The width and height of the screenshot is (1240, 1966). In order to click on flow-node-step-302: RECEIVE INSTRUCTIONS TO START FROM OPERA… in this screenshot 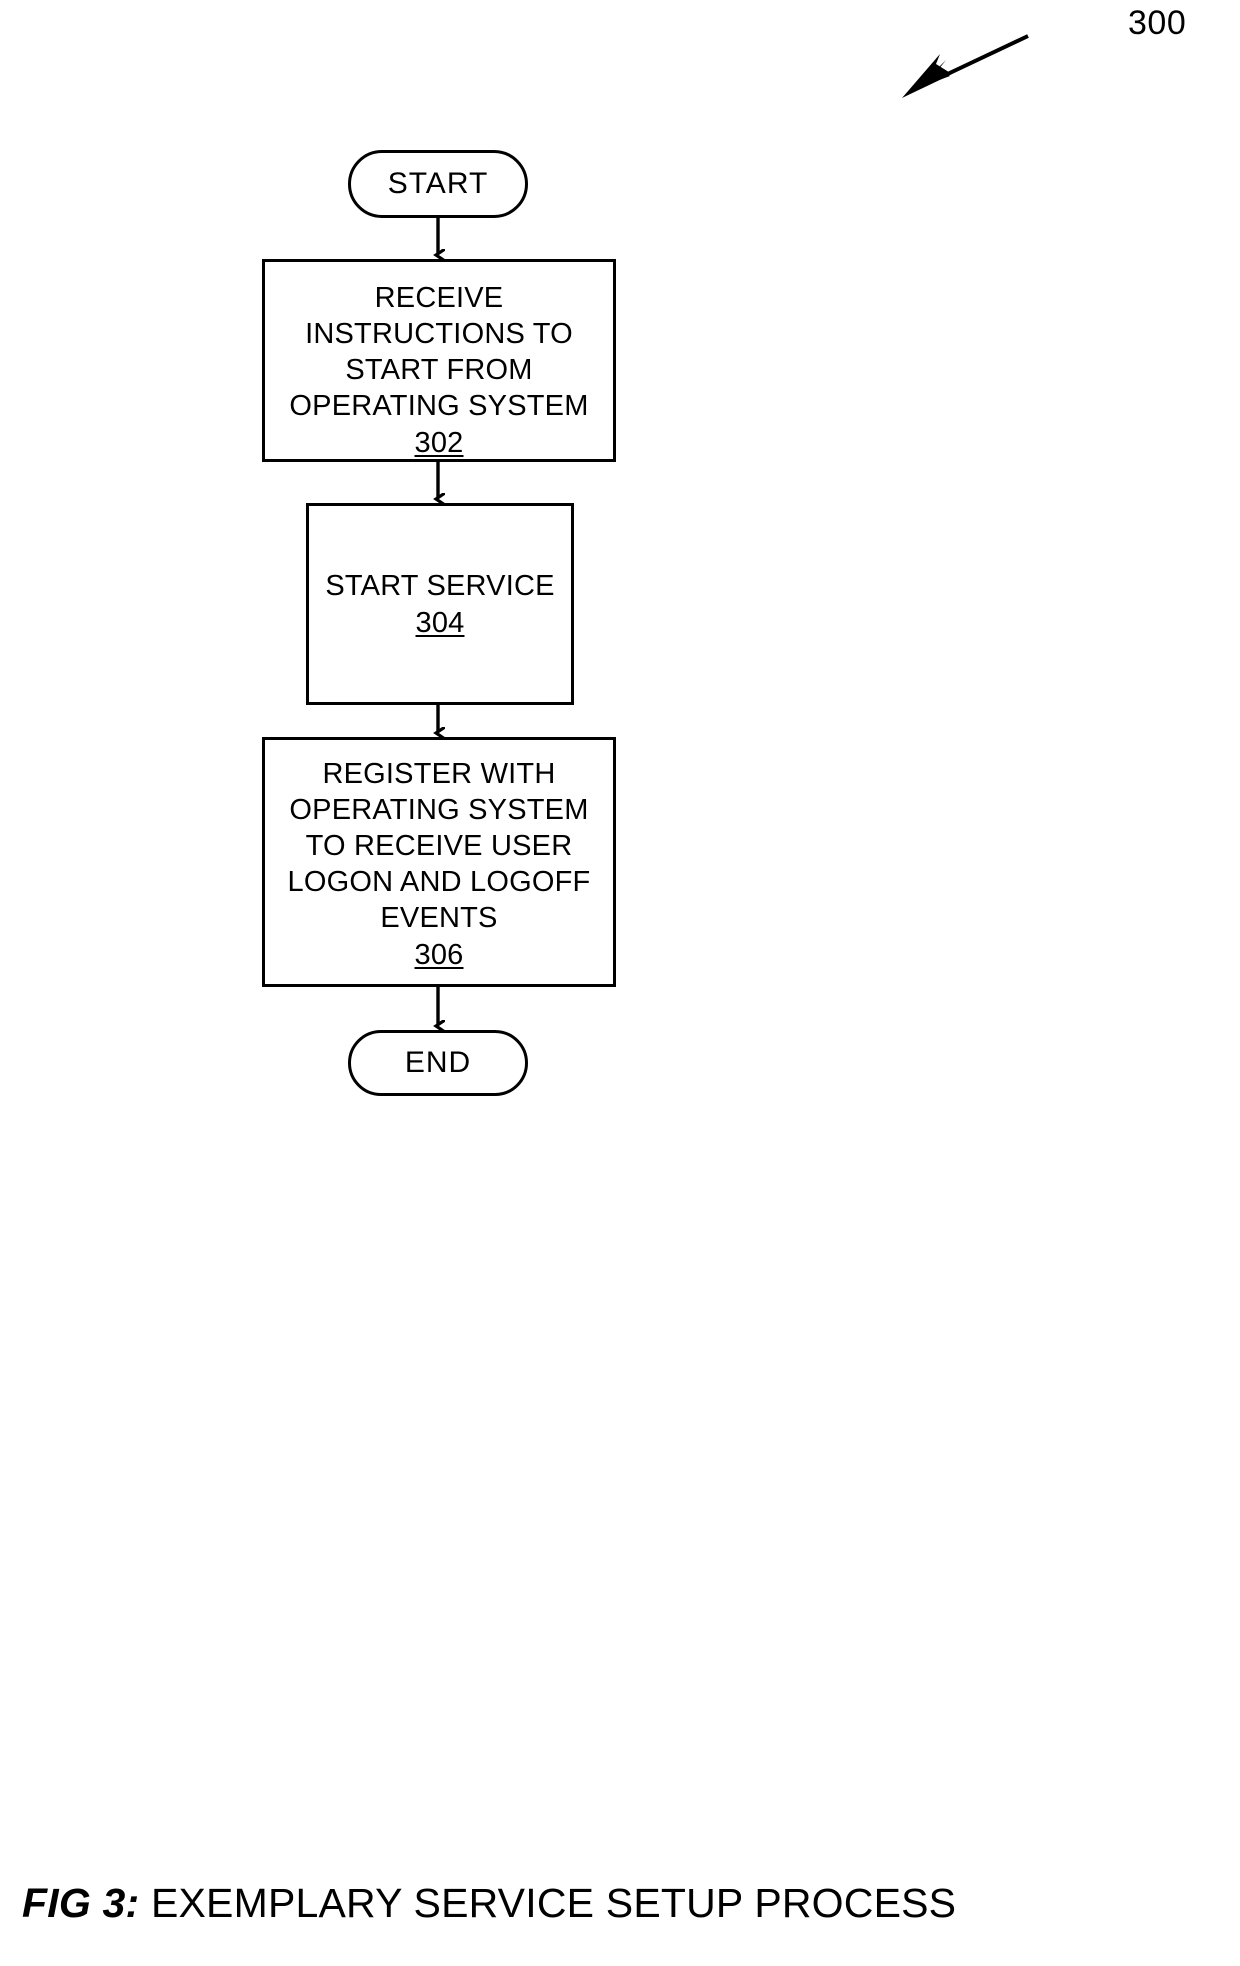, I will do `click(439, 360)`.